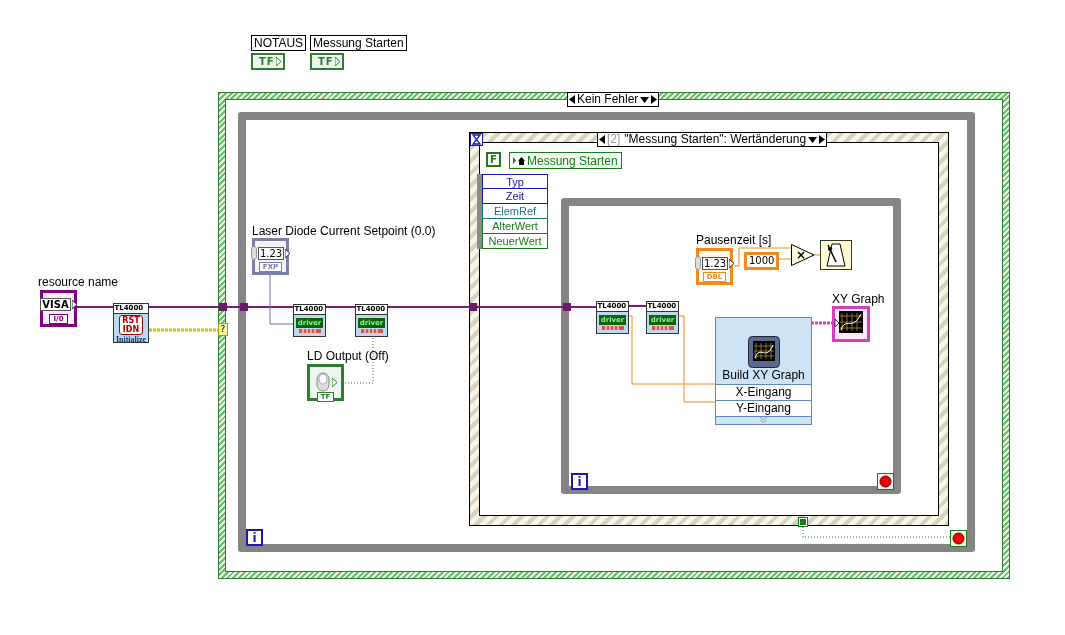  I want to click on event-source-reference: Messung Starten, so click(565, 160).